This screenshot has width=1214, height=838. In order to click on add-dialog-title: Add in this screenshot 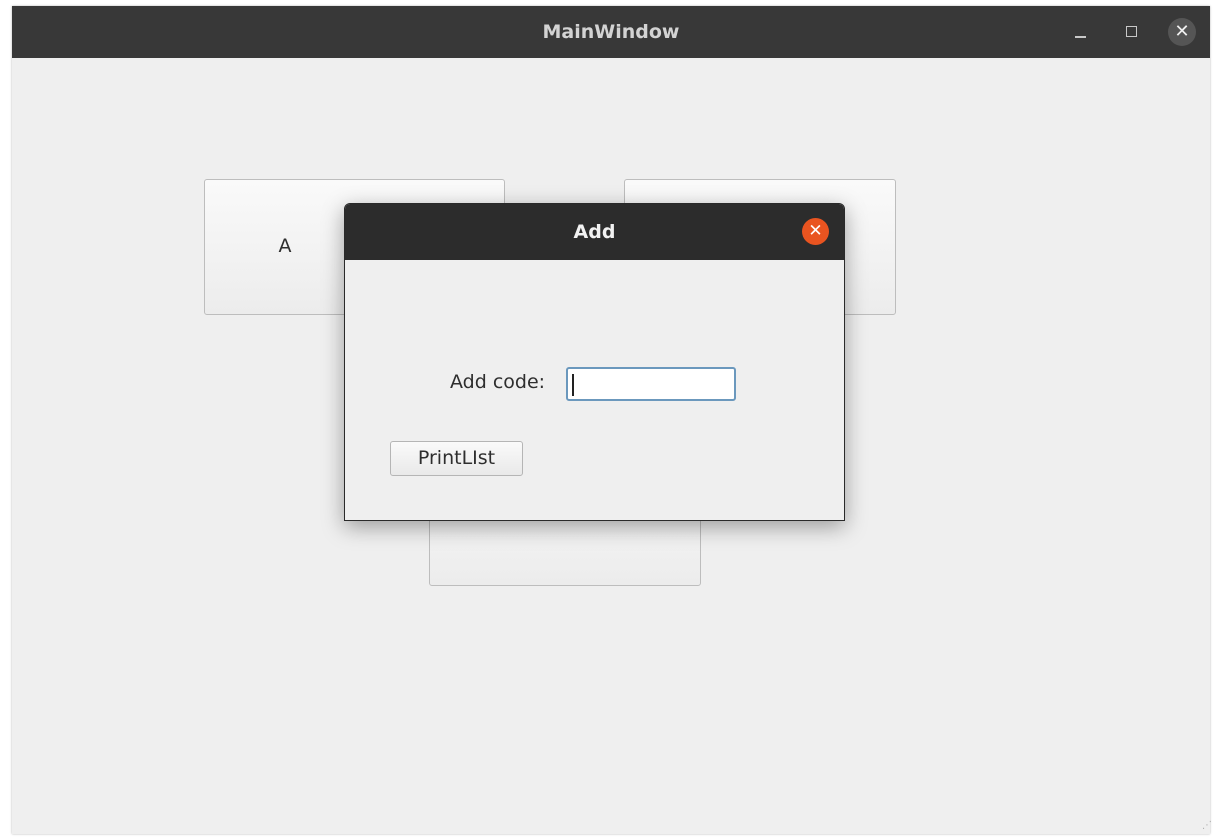, I will do `click(594, 232)`.